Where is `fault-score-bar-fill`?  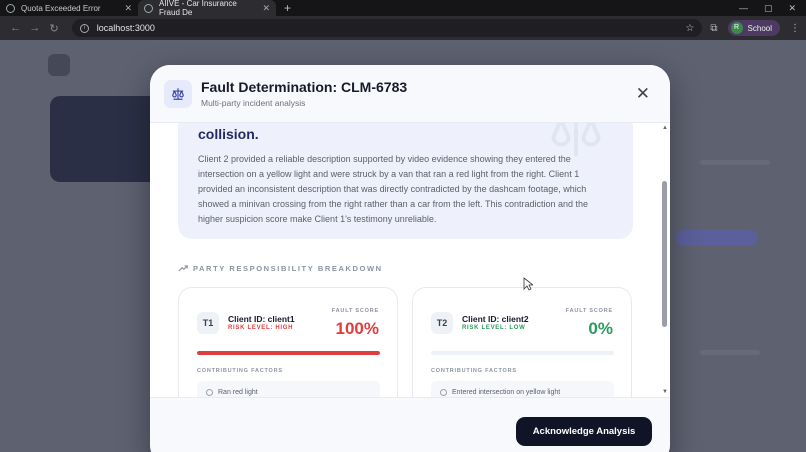 fault-score-bar-fill is located at coordinates (288, 353).